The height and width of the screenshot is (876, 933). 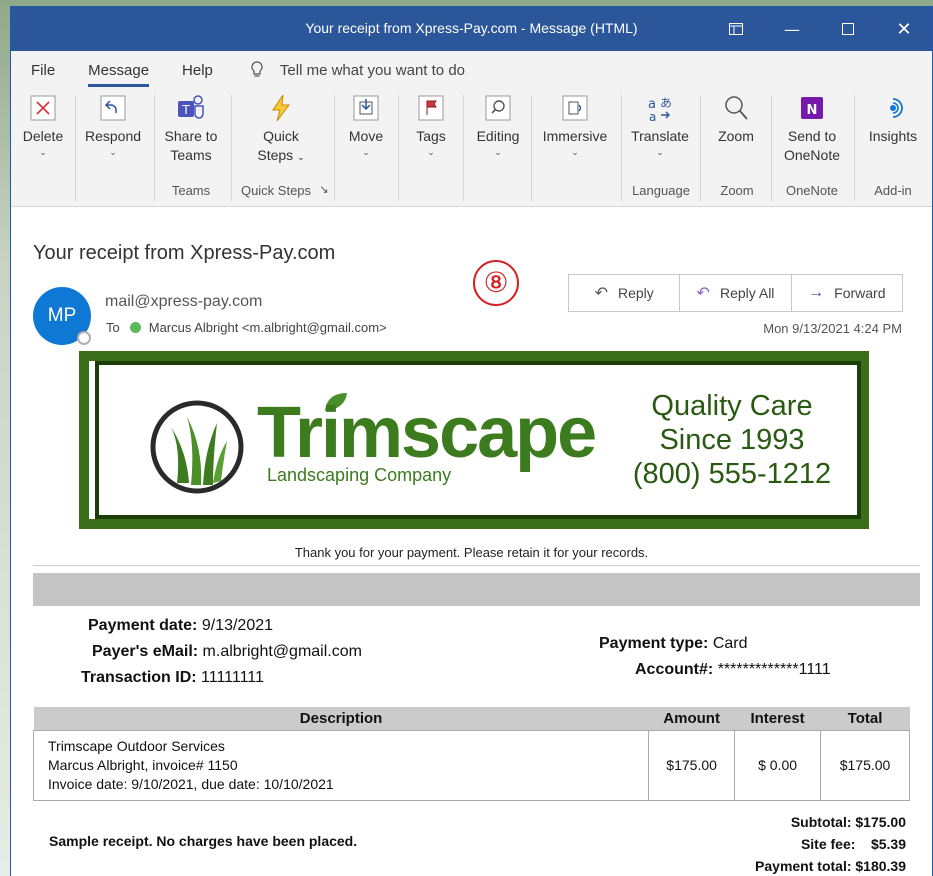 What do you see at coordinates (747, 293) in the screenshot?
I see `reply-all-label: Reply All` at bounding box center [747, 293].